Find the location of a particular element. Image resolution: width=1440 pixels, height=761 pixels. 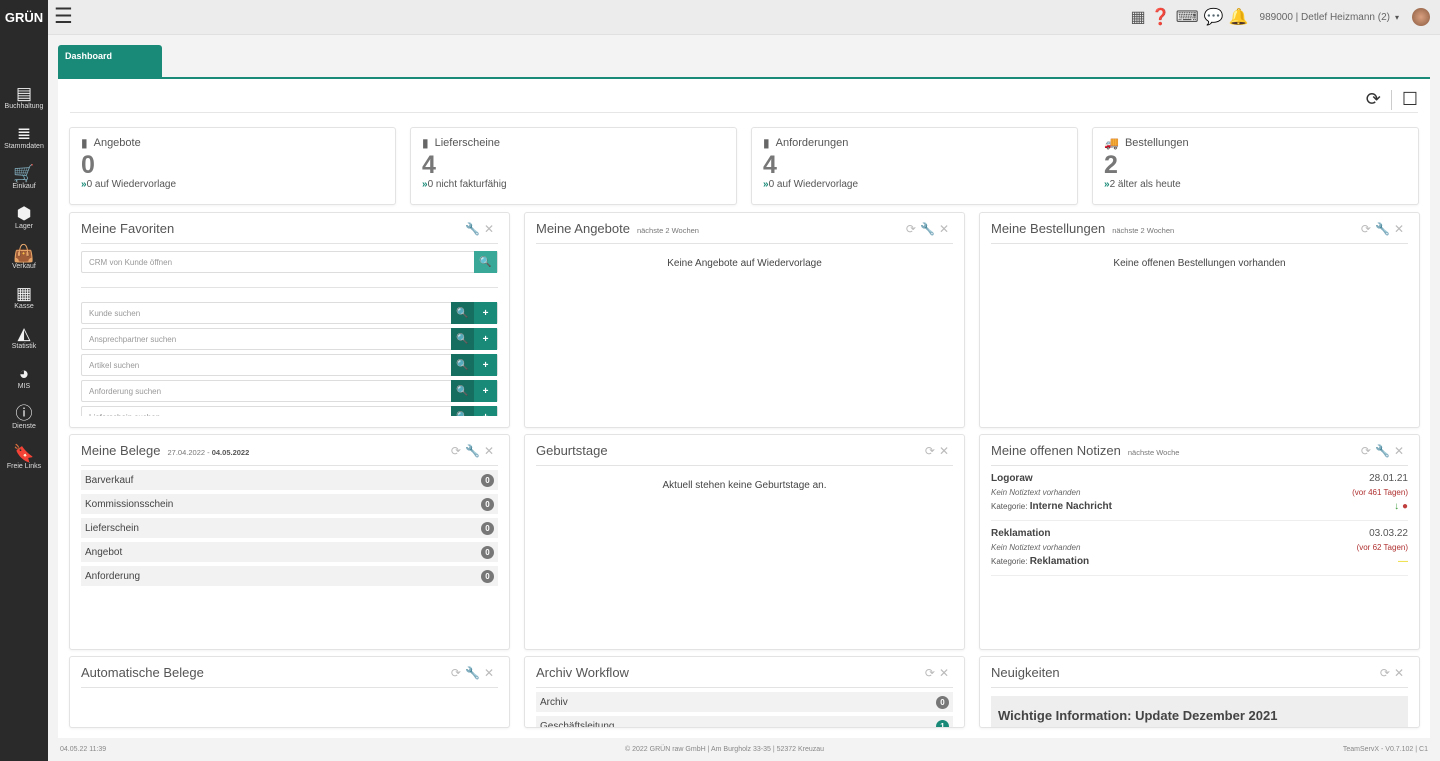

stat-sub-link: »2 älter als heute is located at coordinates (1255, 184).